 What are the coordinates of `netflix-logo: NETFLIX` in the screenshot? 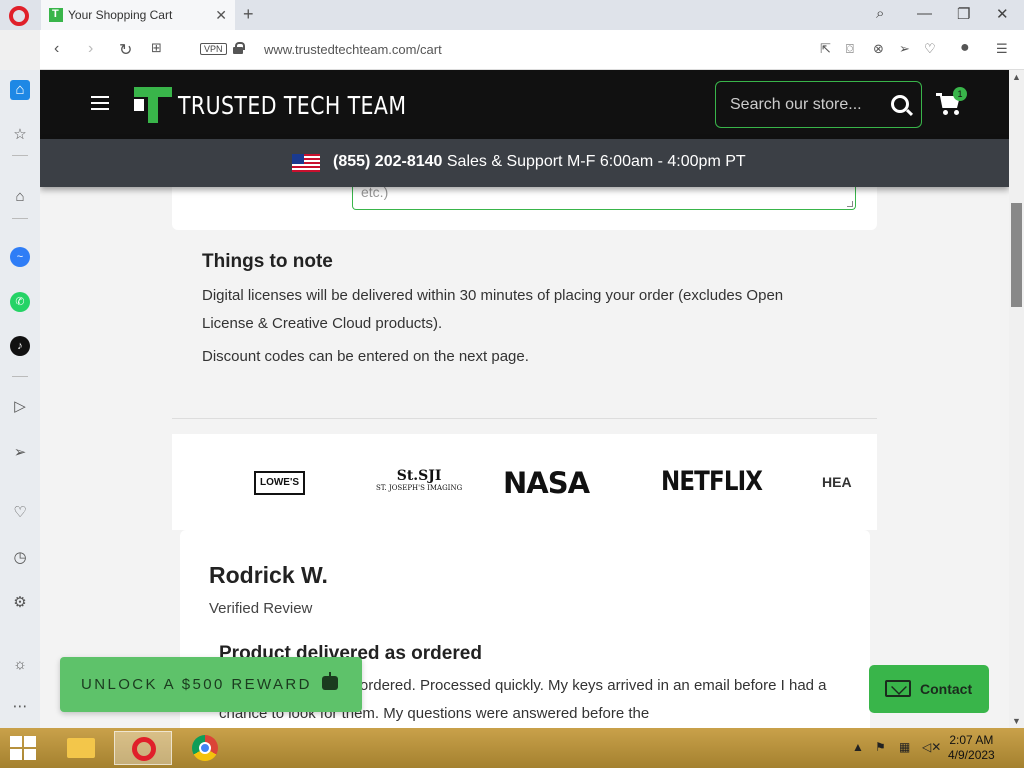 It's located at (712, 481).